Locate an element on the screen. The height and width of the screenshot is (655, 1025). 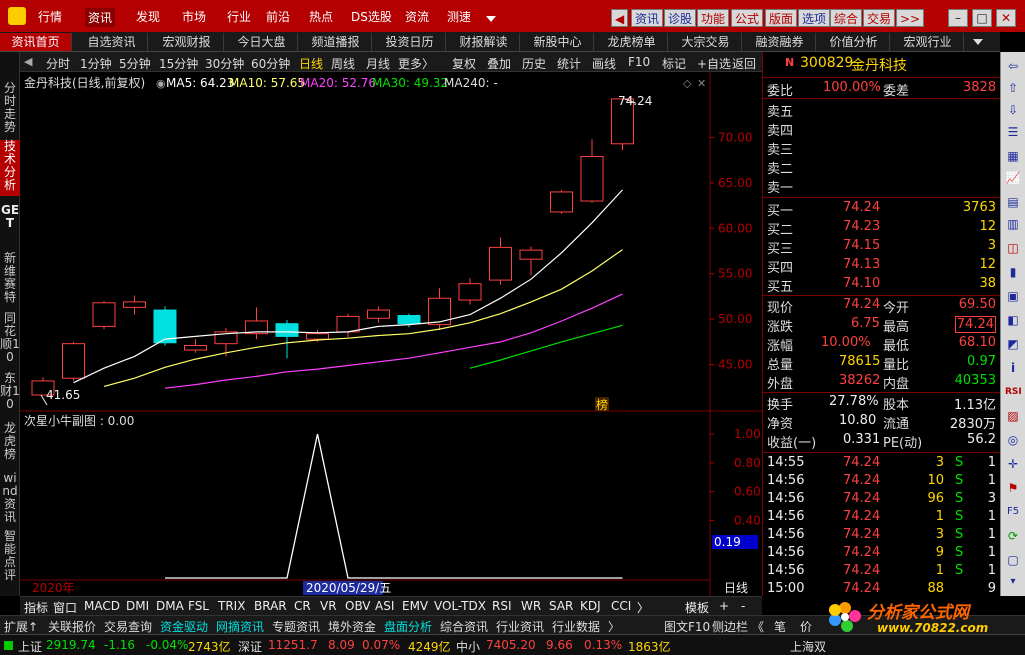
period-monthly: 月线 is located at coordinates (378, 63).